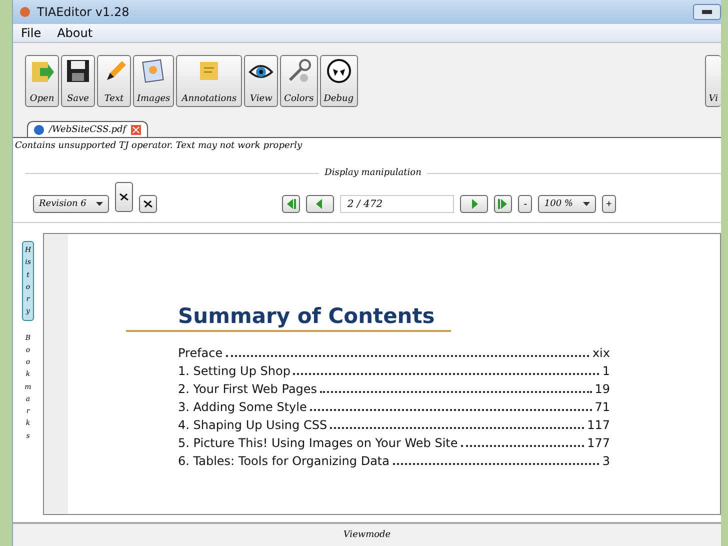  Describe the element at coordinates (248, 389) in the screenshot. I see `entry-title: 2. Your First Web Pages` at that location.